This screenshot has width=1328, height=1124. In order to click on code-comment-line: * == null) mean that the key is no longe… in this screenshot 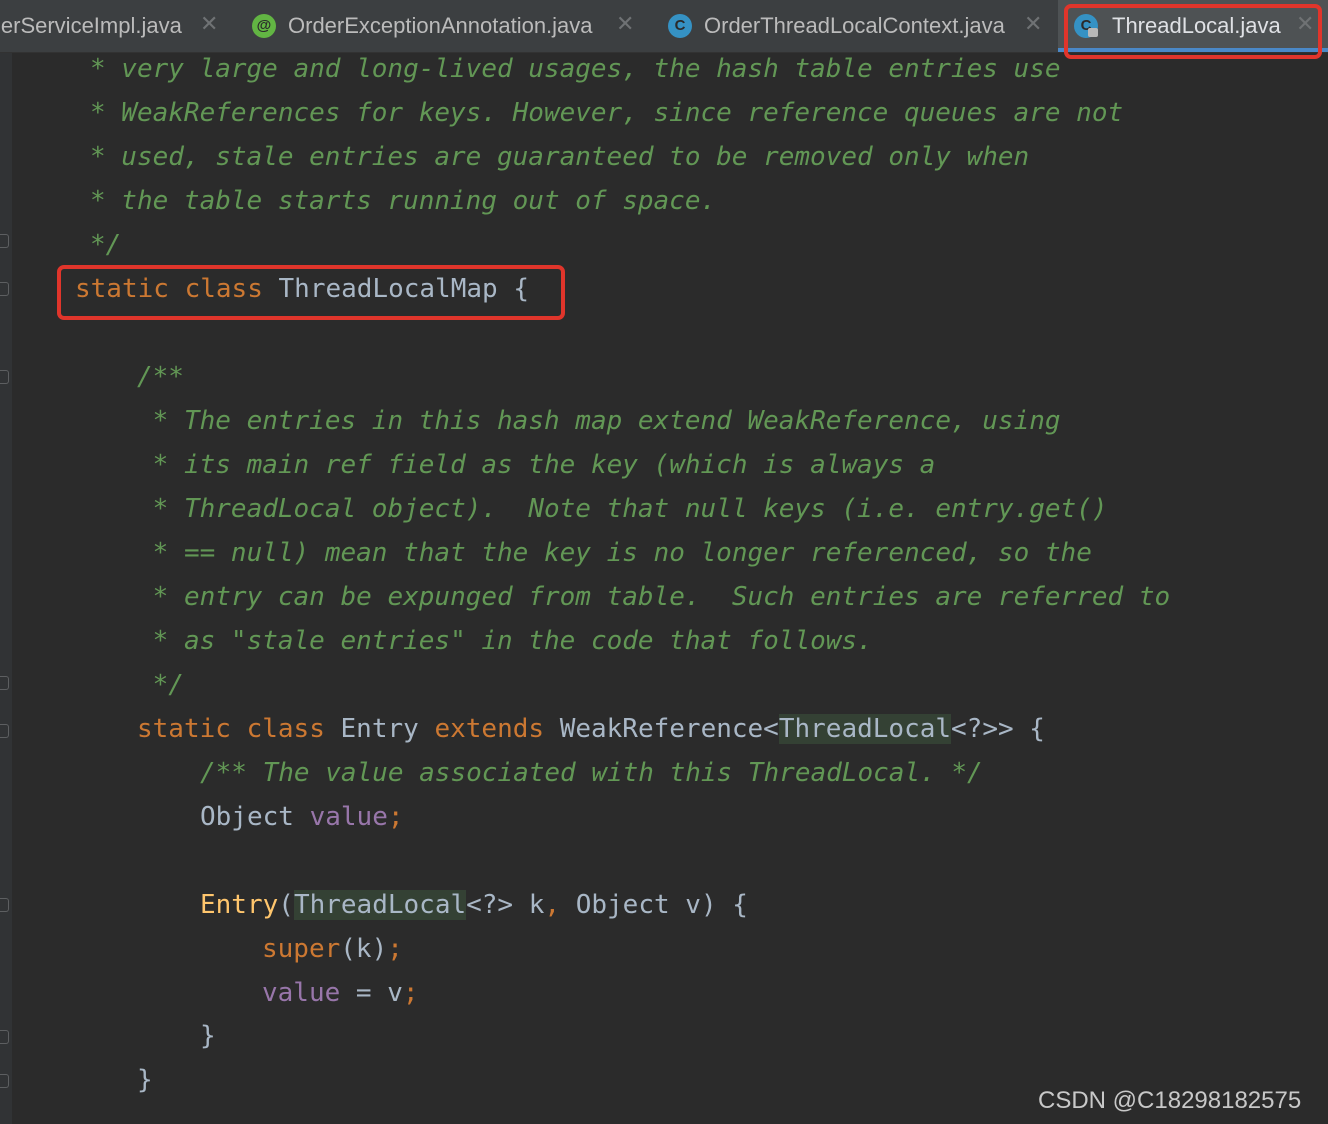, I will do `click(614, 553)`.